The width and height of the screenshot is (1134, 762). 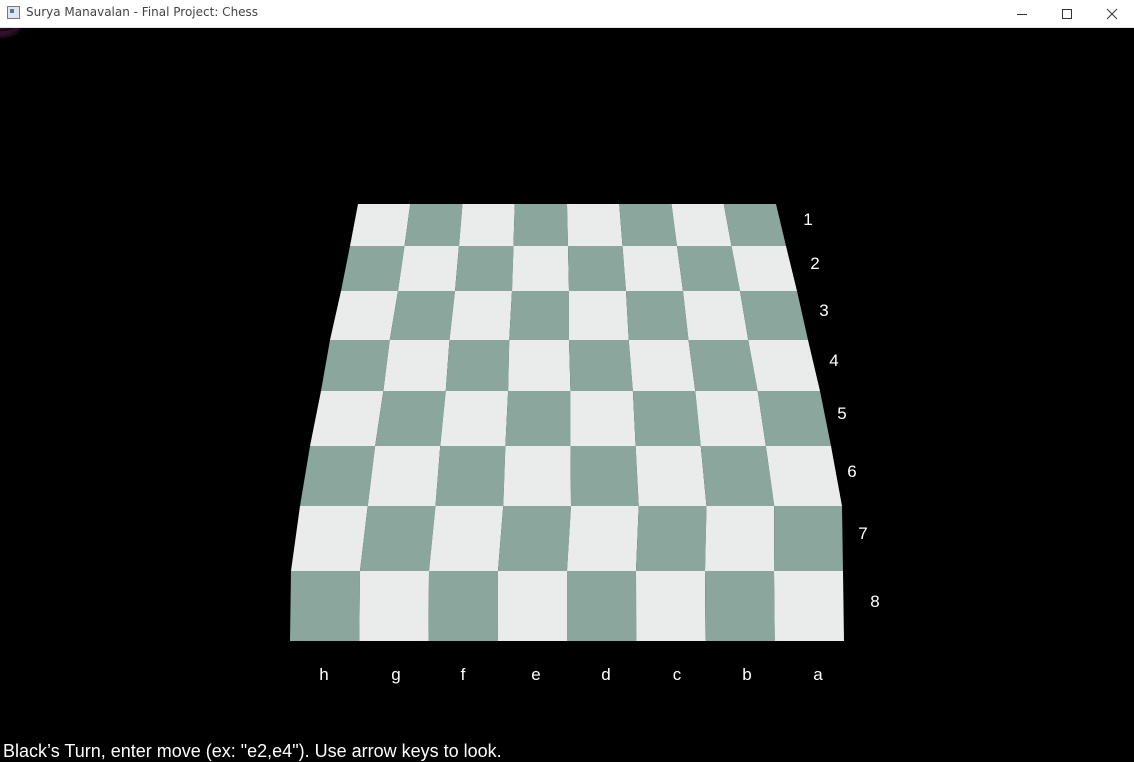 What do you see at coordinates (716, 315) in the screenshot?
I see `board-square-b3` at bounding box center [716, 315].